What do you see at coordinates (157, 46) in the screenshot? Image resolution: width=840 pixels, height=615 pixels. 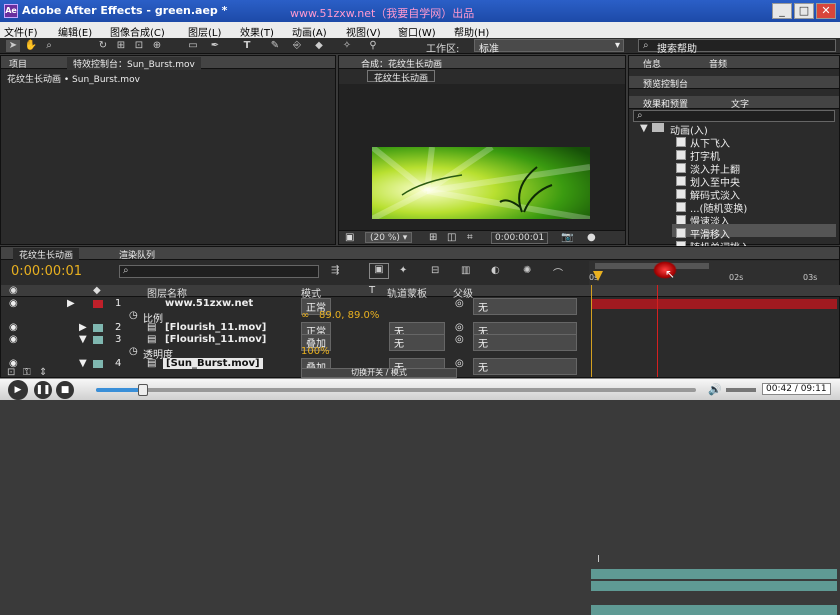 I see `orbit-tool-icon: ⊕` at bounding box center [157, 46].